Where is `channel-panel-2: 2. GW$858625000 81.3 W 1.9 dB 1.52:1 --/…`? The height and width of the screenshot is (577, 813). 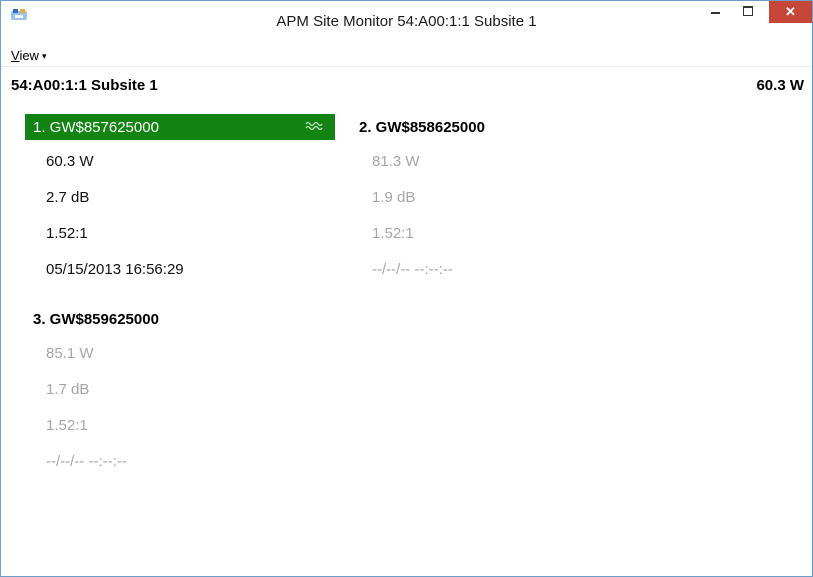 channel-panel-2: 2. GW$858625000 81.3 W 1.9 dB 1.52:1 --/… is located at coordinates (506, 201).